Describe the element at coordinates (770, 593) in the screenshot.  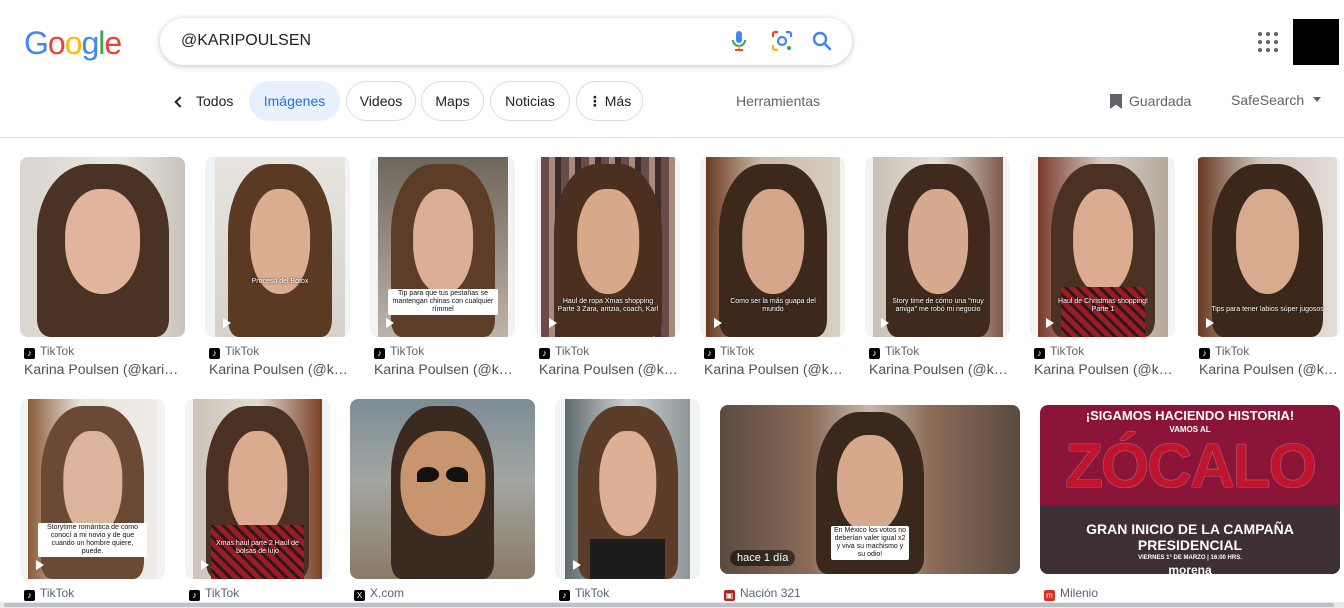
I see `source-label: Nación 321` at that location.